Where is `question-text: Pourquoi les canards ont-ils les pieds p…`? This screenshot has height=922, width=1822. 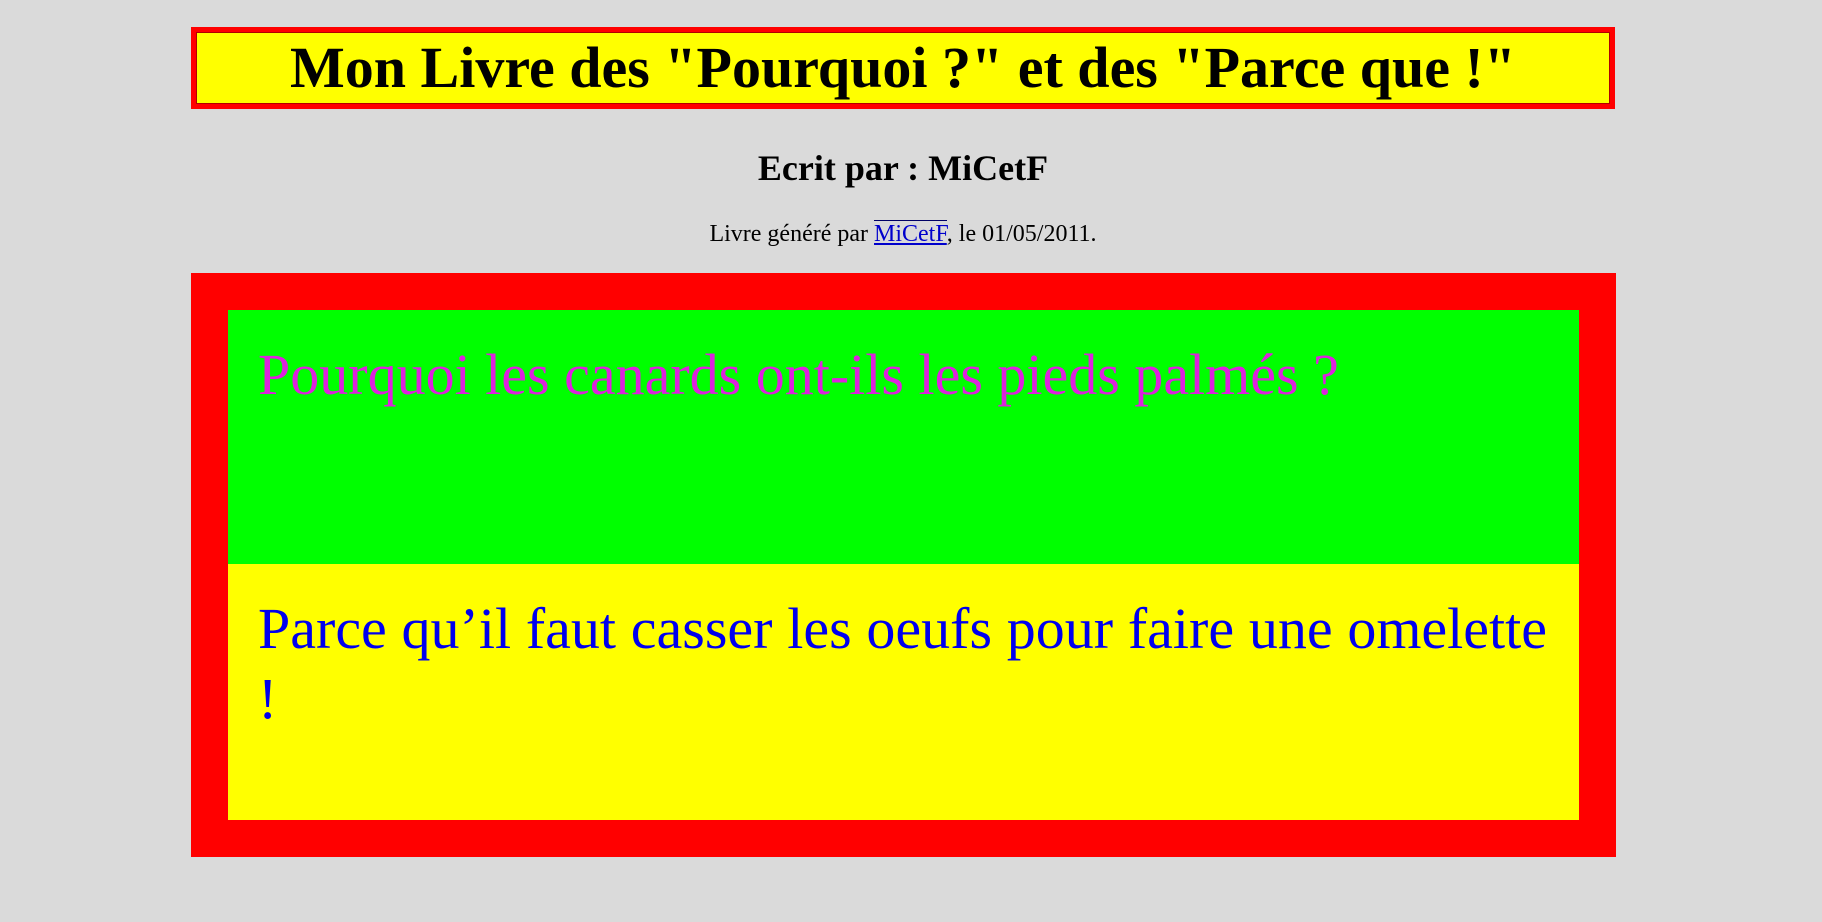
question-text: Pourquoi les canards ont-ils les pieds p… is located at coordinates (798, 374).